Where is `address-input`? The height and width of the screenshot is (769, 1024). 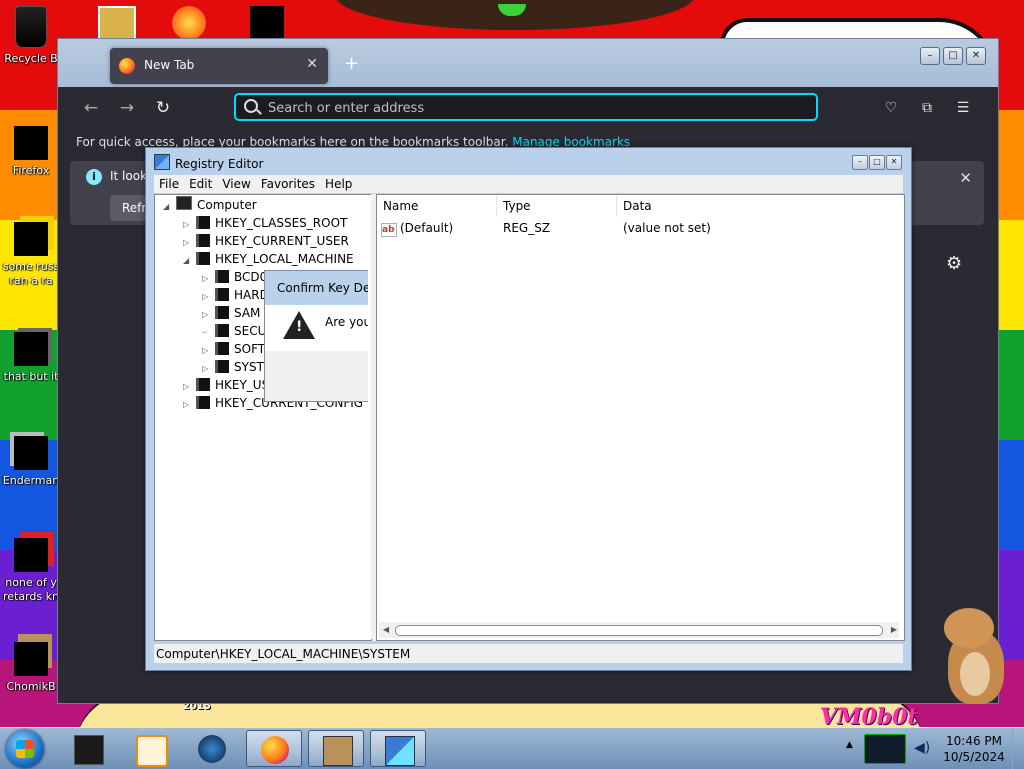
address-input is located at coordinates (533, 108).